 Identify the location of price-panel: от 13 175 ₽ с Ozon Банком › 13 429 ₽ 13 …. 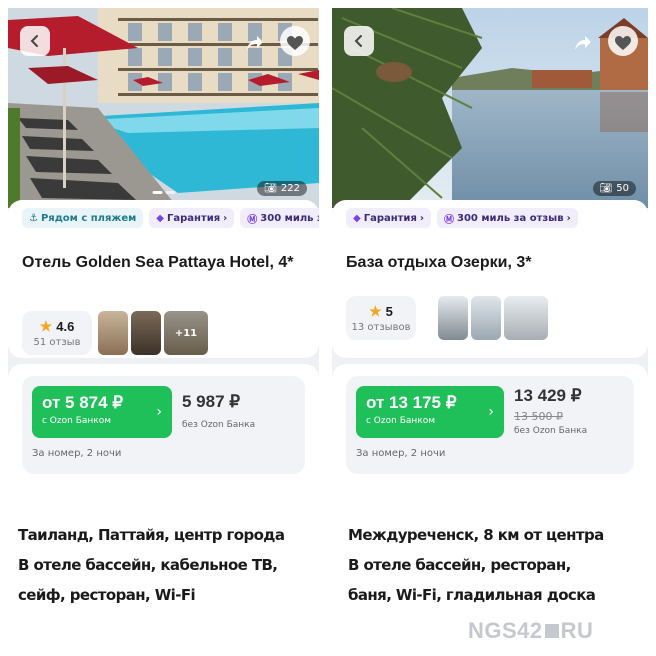
(490, 428).